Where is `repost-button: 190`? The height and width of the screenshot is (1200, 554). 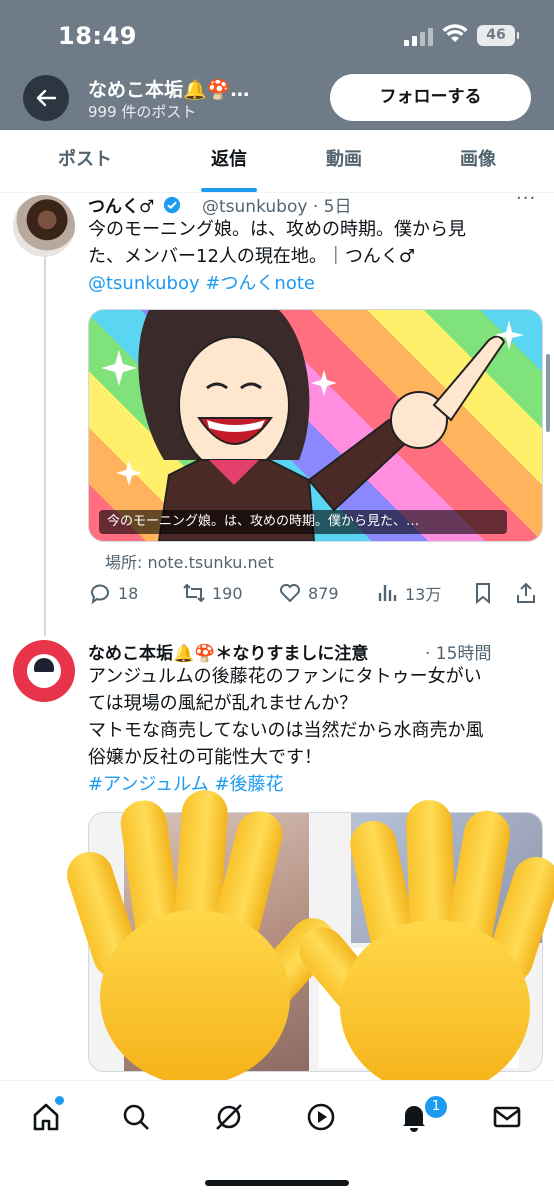 repost-button: 190 is located at coordinates (212, 593).